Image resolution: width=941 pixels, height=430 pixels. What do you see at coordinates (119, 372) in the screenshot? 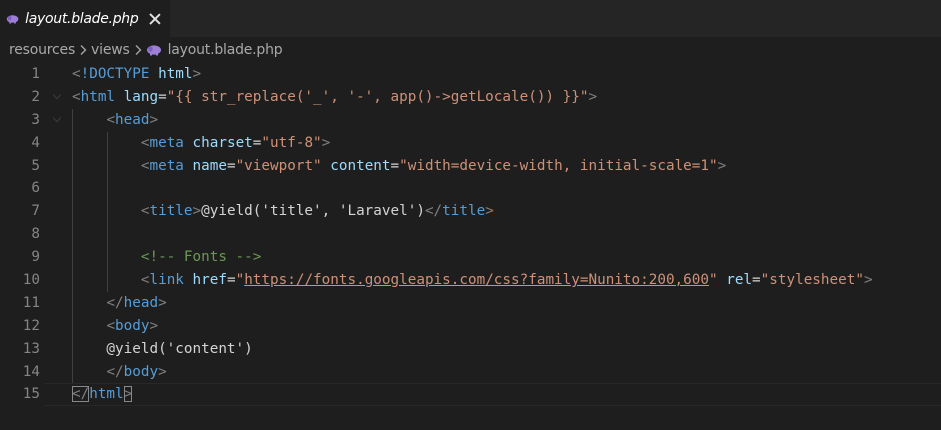
I see `code-text: </body>` at bounding box center [119, 372].